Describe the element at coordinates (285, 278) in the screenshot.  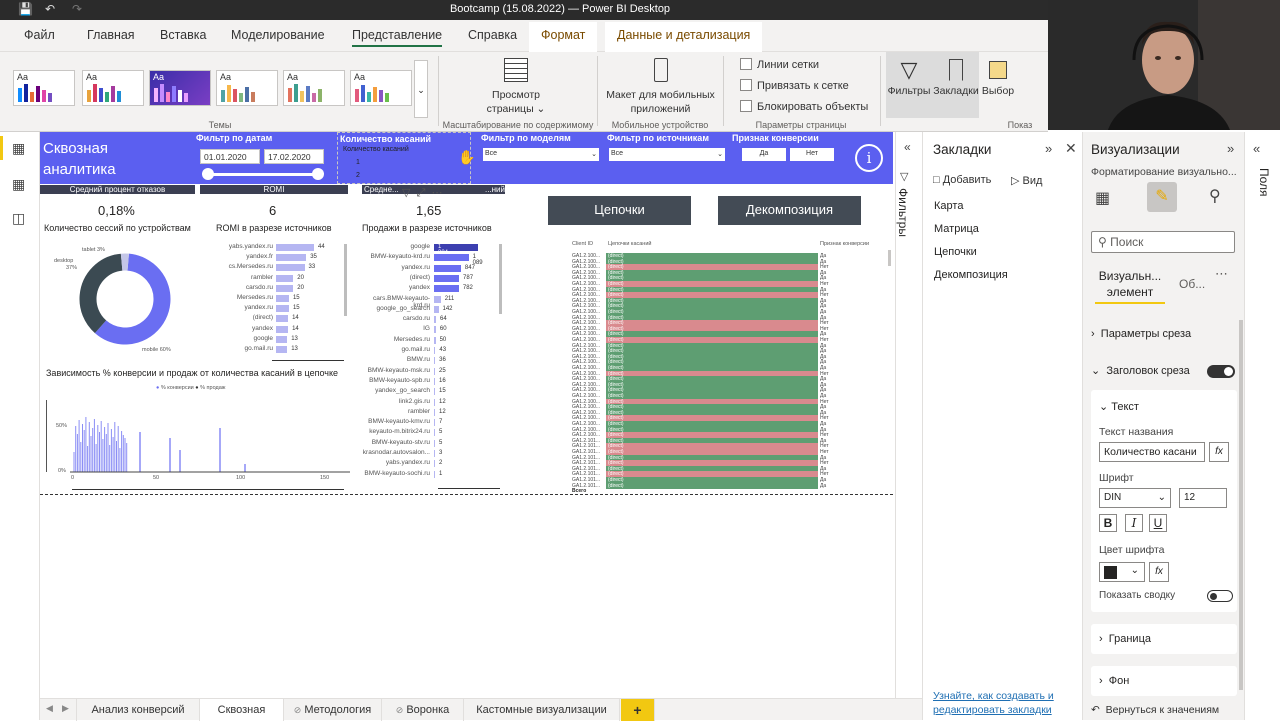
I see `romi-bar` at that location.